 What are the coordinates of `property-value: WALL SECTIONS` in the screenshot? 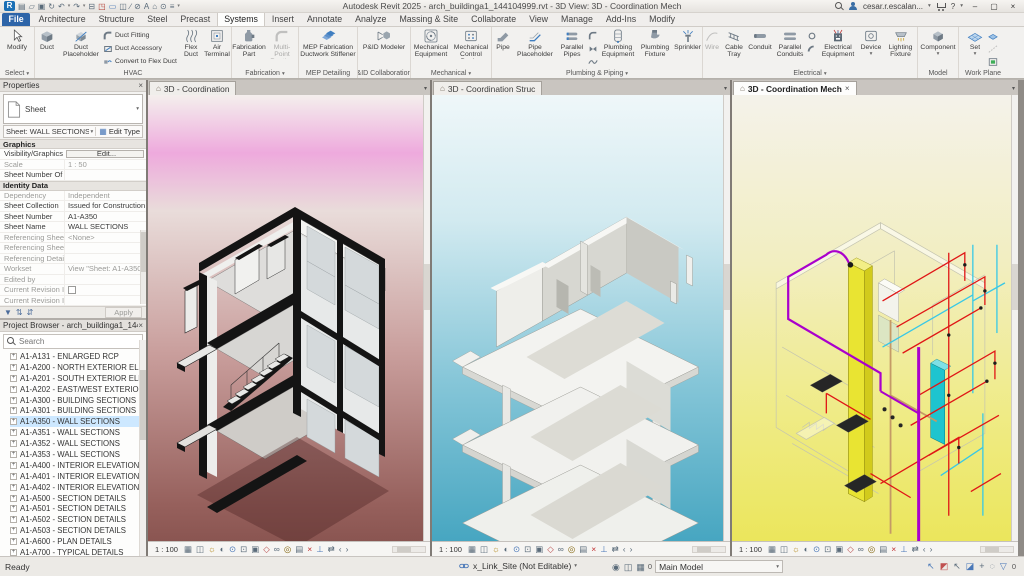 It's located at (105, 227).